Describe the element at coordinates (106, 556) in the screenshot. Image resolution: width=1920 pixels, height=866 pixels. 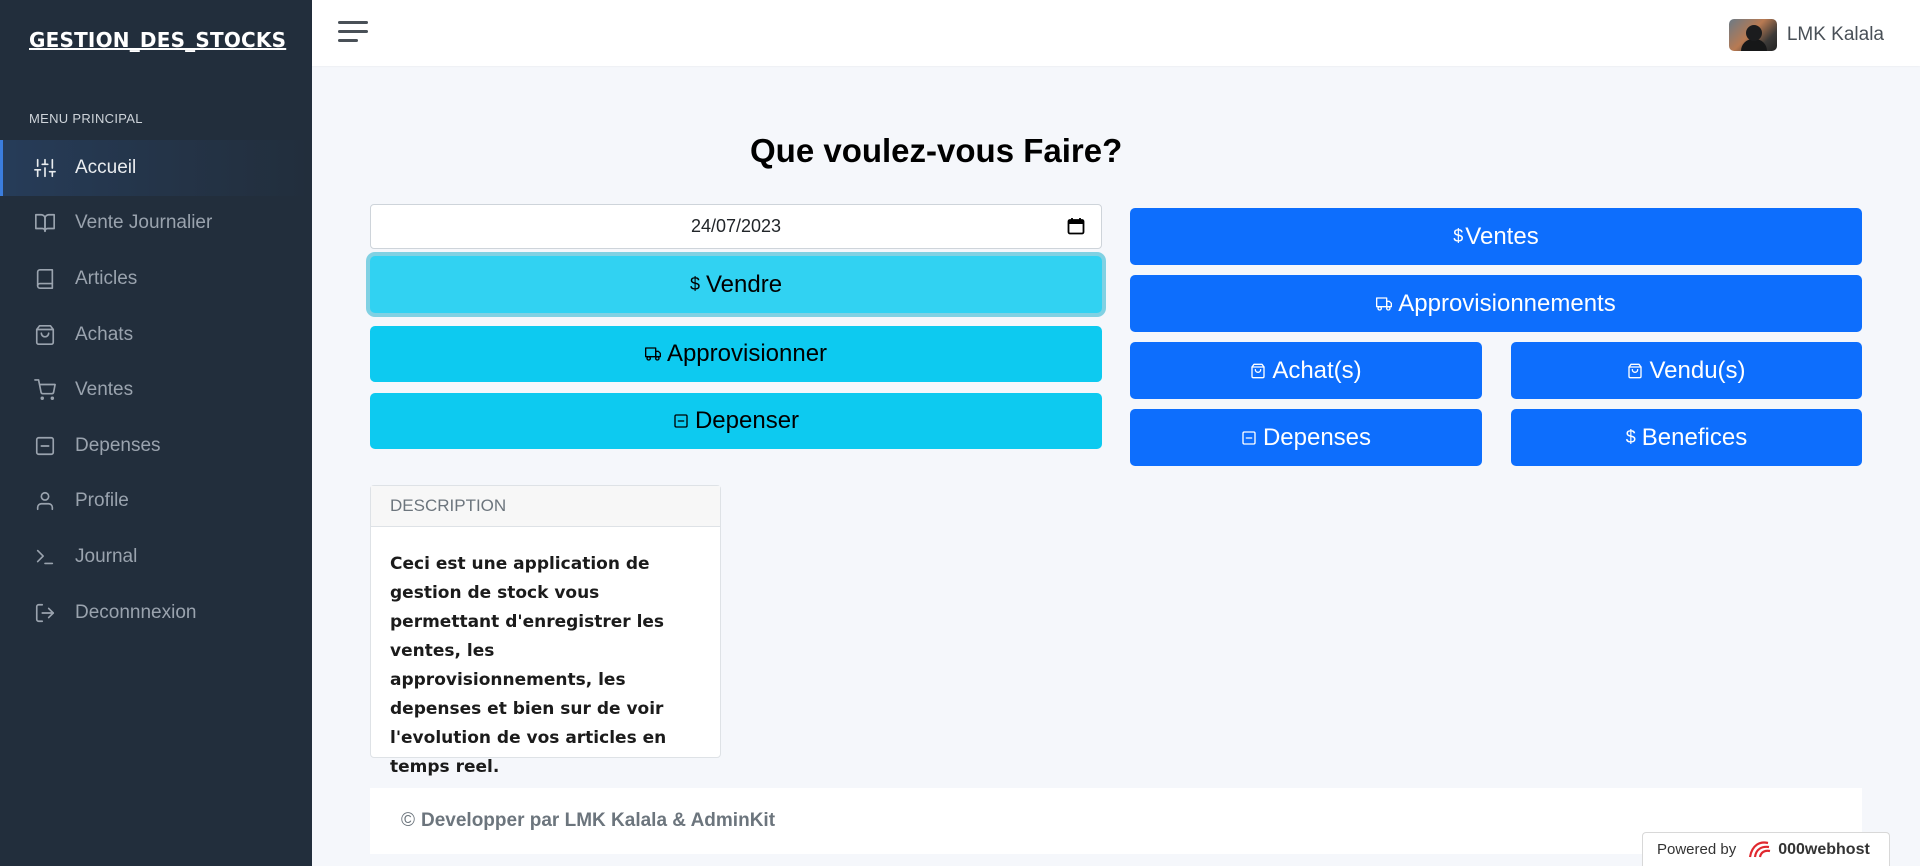
I see `sidebar-item-label: Journal` at that location.